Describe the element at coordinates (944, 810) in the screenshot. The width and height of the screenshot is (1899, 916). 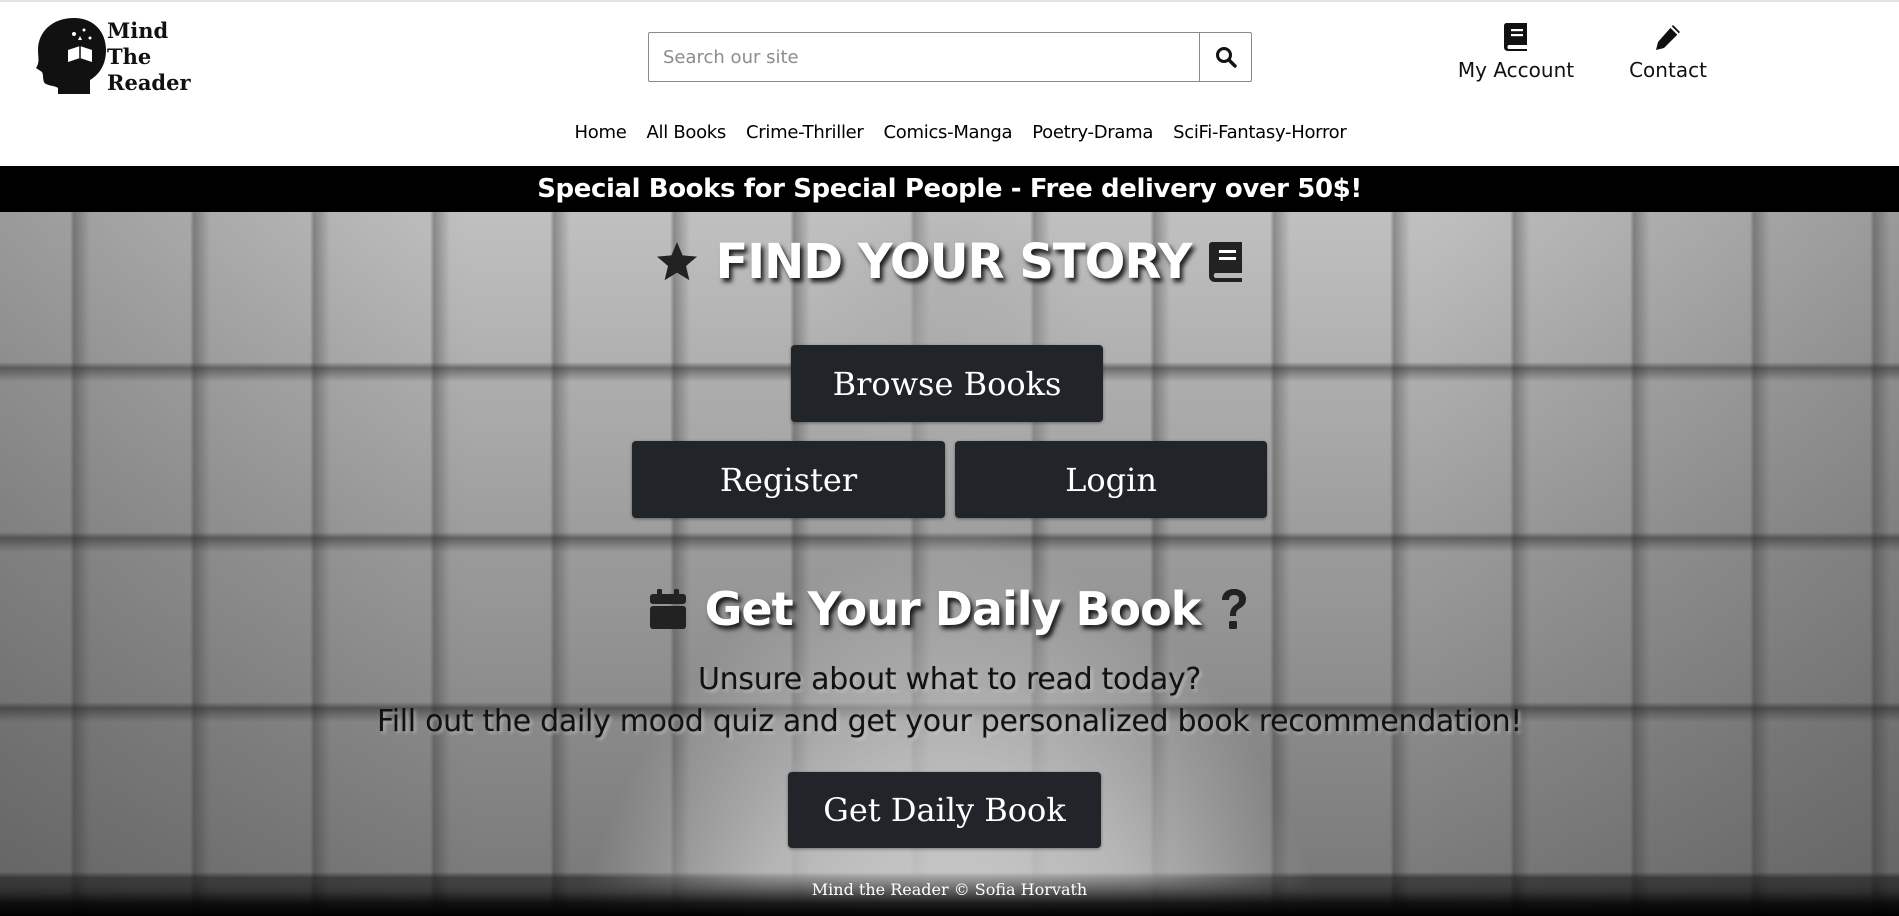
I see `get-daily-book-button: Get Daily Book` at that location.